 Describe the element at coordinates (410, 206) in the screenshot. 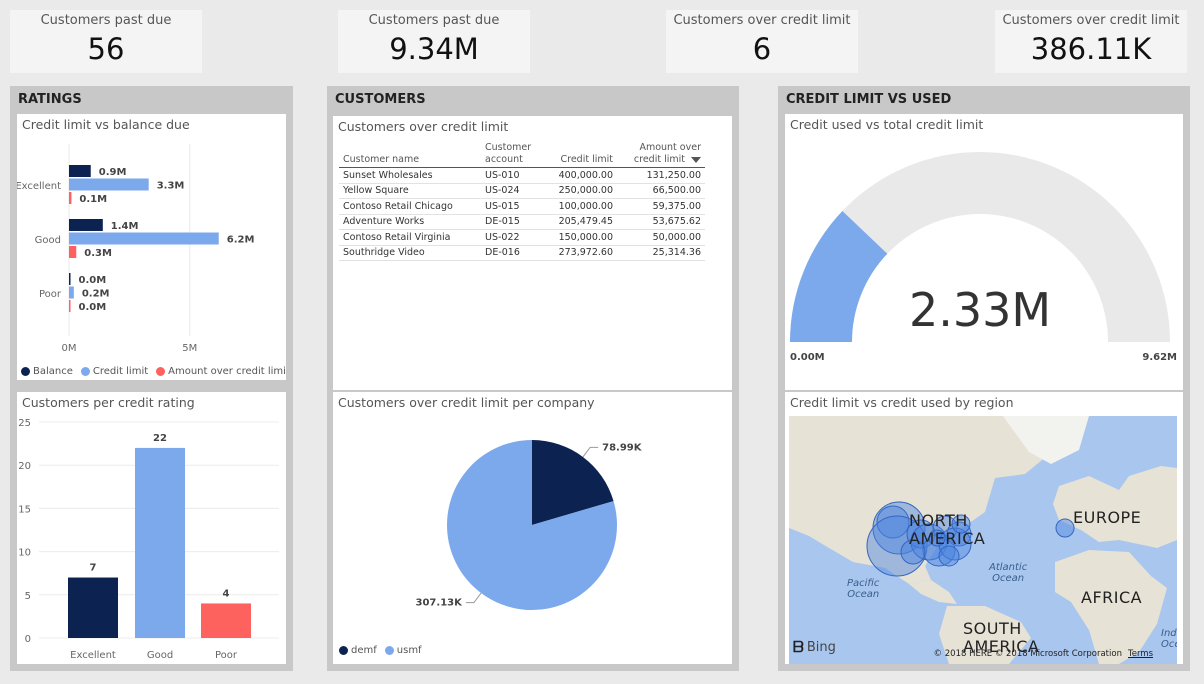

I see `table-cell: Contoso Retail Chicago` at that location.